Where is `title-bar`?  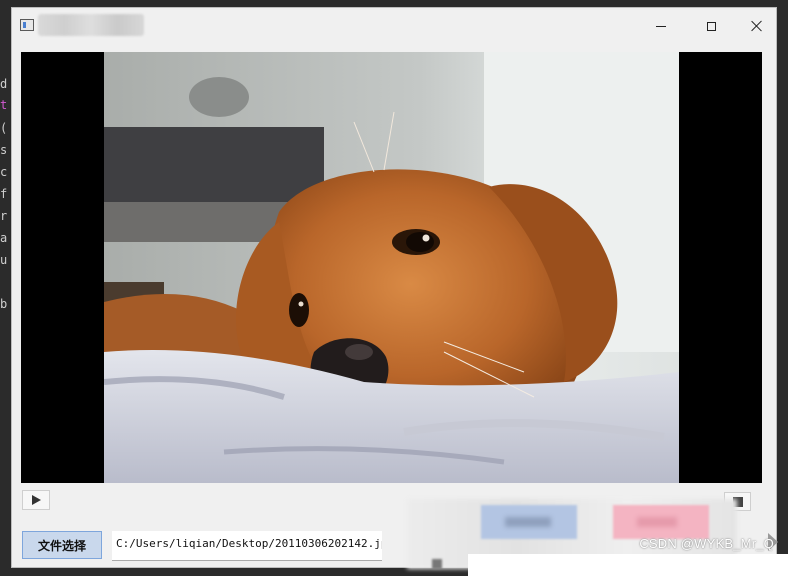 title-bar is located at coordinates (394, 26).